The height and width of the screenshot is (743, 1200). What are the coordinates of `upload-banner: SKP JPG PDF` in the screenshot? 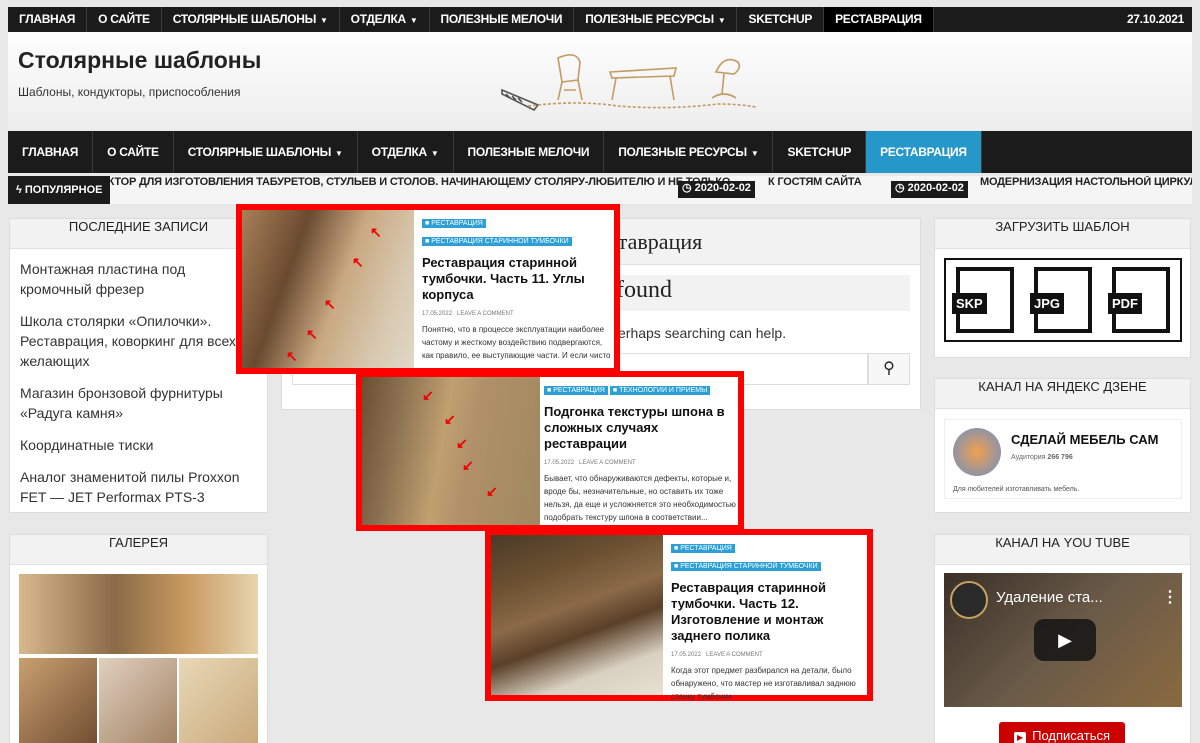 It's located at (1063, 300).